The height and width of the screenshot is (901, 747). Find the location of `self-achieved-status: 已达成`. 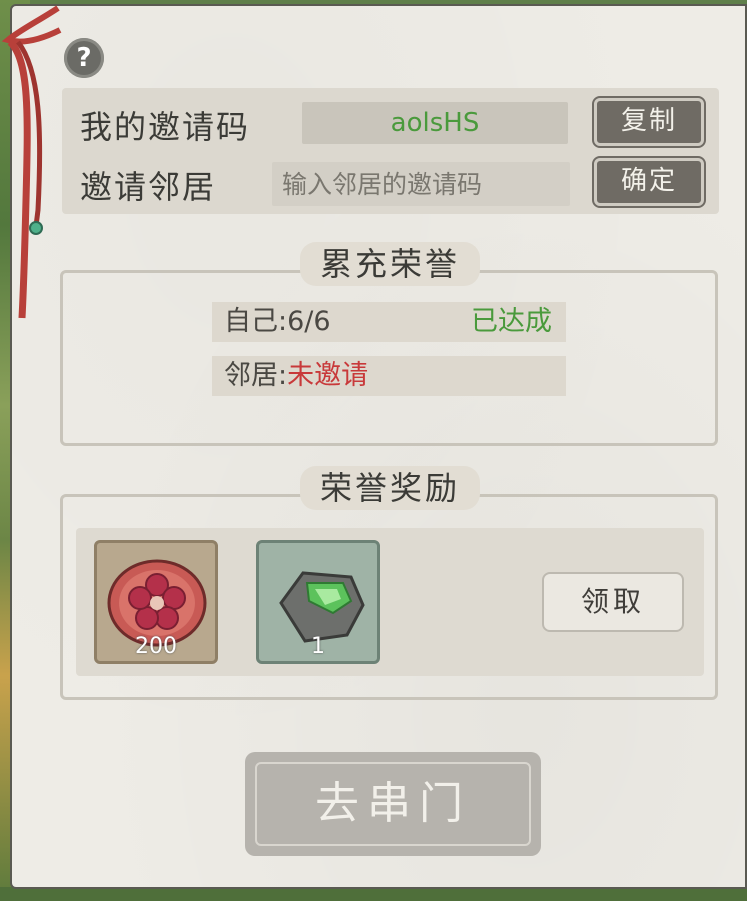

self-achieved-status: 已达成 is located at coordinates (511, 321).